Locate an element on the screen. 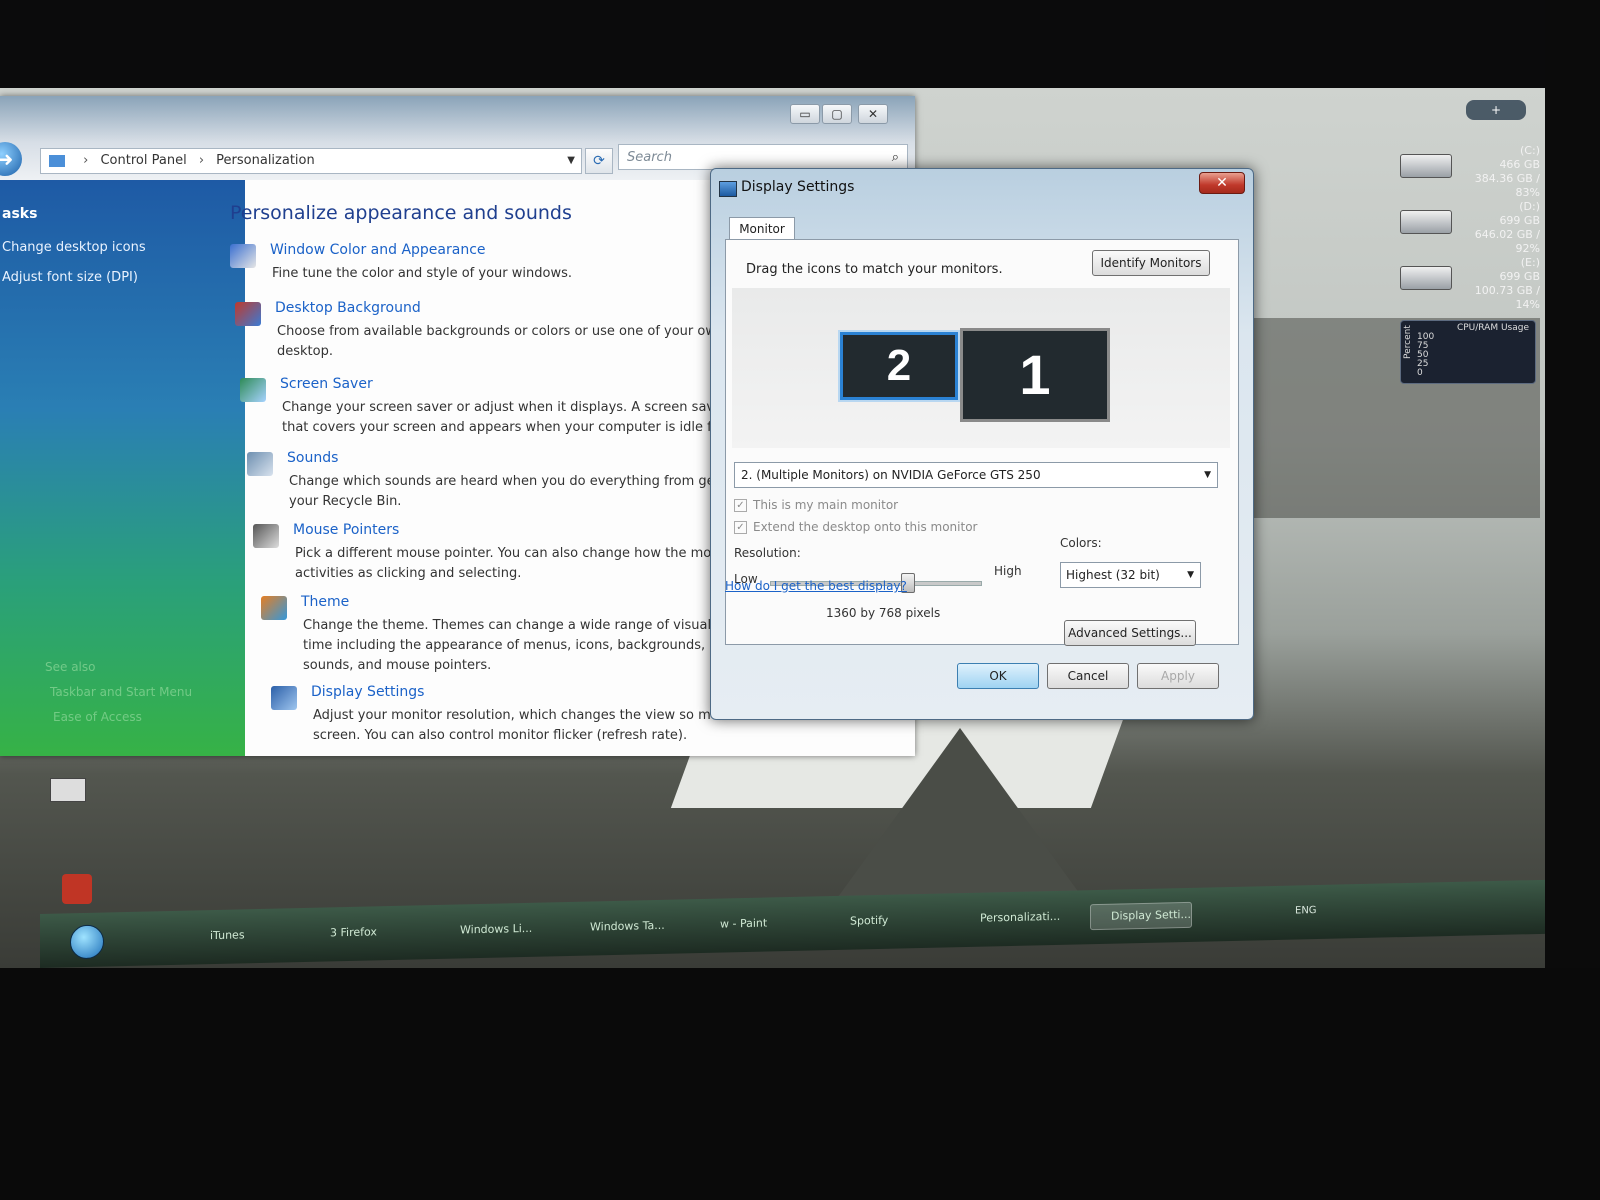 The image size is (1600, 1200). refresh-icon: ⟳ is located at coordinates (599, 161).